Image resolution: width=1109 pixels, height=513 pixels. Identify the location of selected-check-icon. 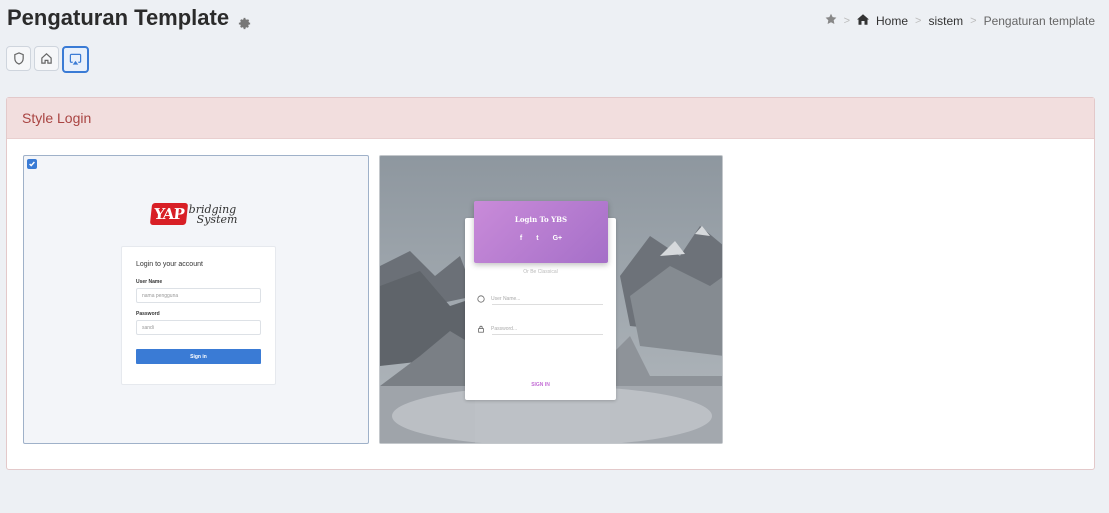
(32, 164).